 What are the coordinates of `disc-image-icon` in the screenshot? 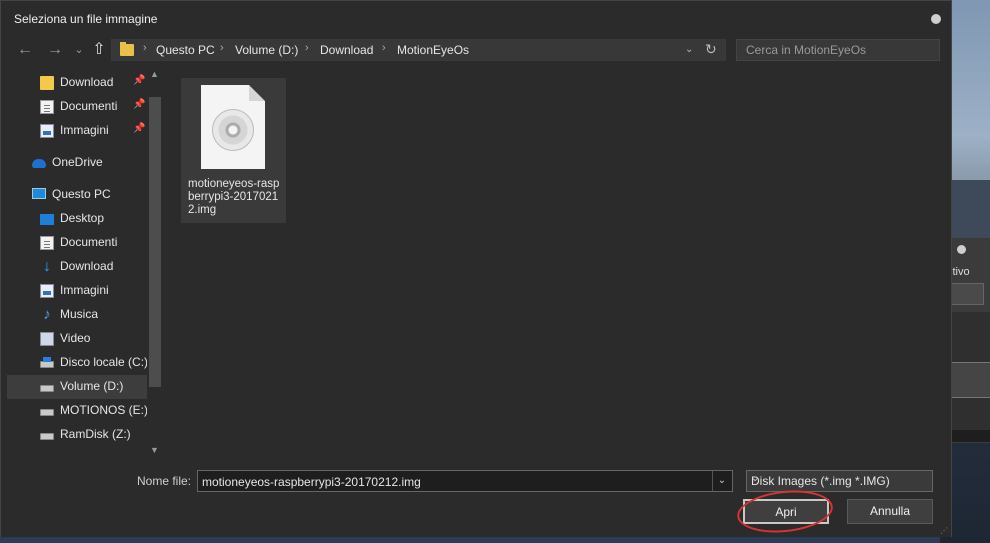 It's located at (233, 127).